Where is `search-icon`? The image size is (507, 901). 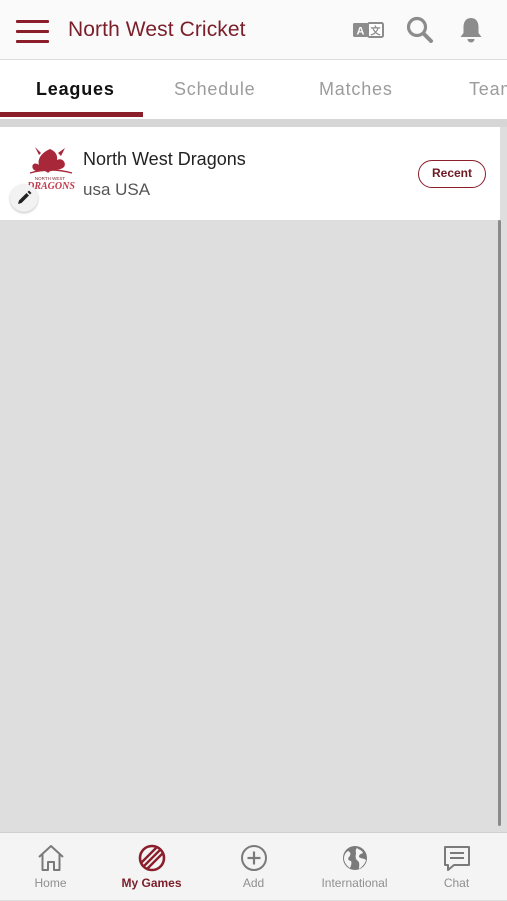 search-icon is located at coordinates (420, 30).